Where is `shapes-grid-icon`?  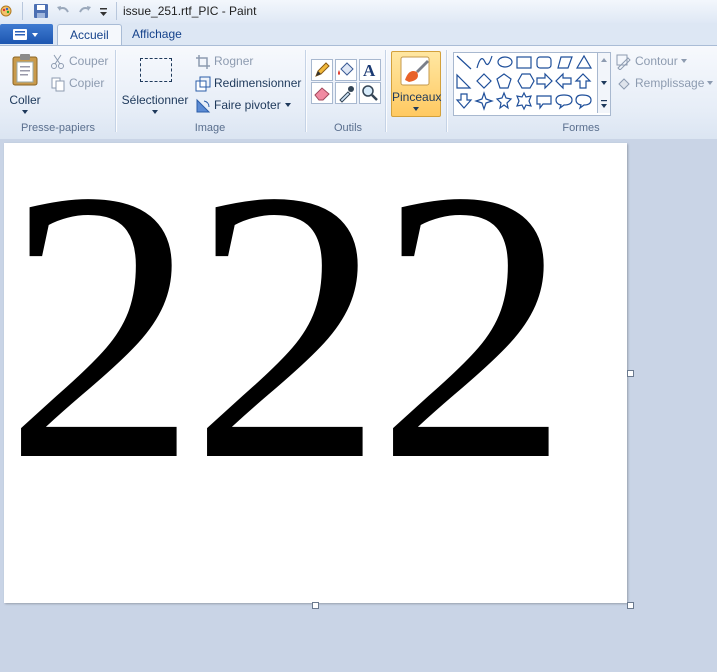 shapes-grid-icon is located at coordinates (524, 82).